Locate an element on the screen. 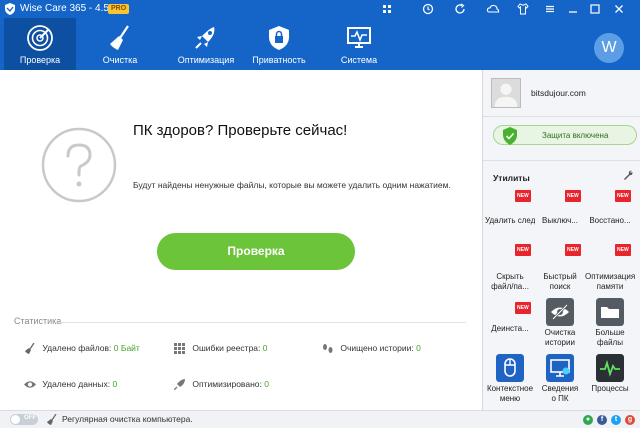 This screenshot has height=428, width=640. tab-privacy: Приватность is located at coordinates (279, 44).